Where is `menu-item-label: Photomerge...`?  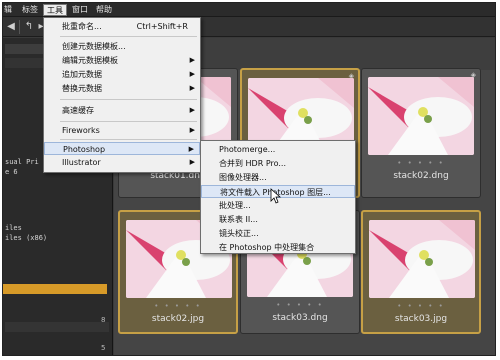 menu-item-label: Photomerge... is located at coordinates (247, 149).